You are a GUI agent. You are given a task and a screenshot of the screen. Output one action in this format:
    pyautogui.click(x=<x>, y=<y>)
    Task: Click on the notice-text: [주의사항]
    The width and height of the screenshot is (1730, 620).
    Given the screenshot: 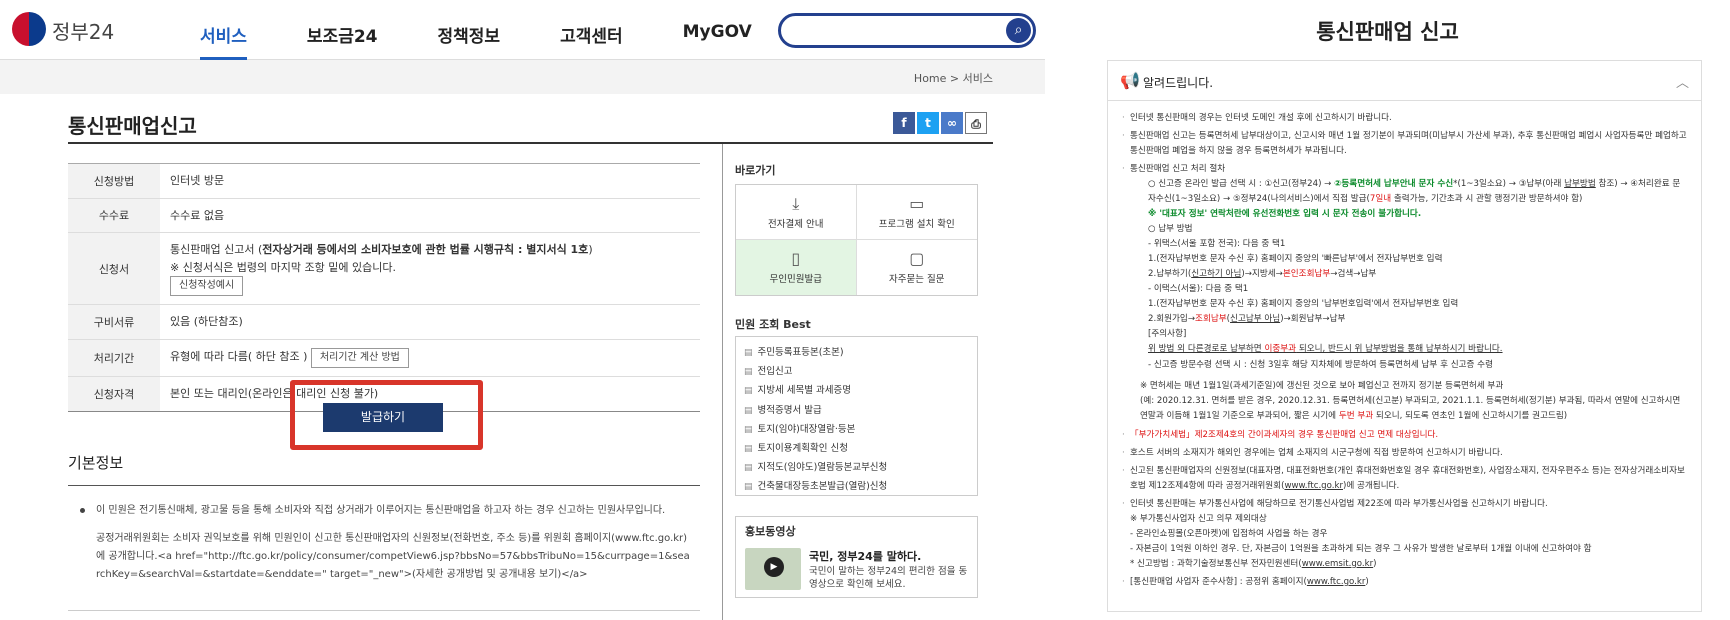 What is the action you would take?
    pyautogui.click(x=1167, y=334)
    